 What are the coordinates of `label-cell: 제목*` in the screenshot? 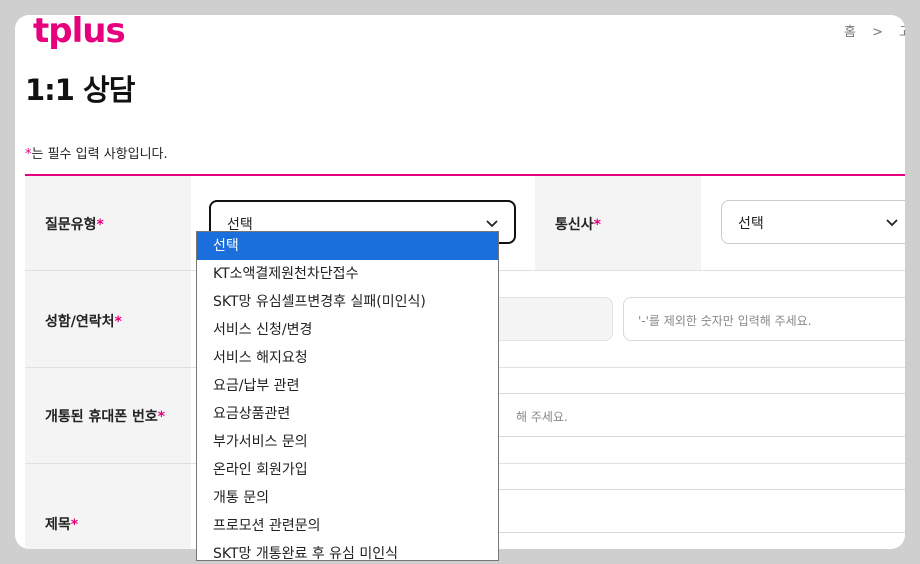 It's located at (108, 506).